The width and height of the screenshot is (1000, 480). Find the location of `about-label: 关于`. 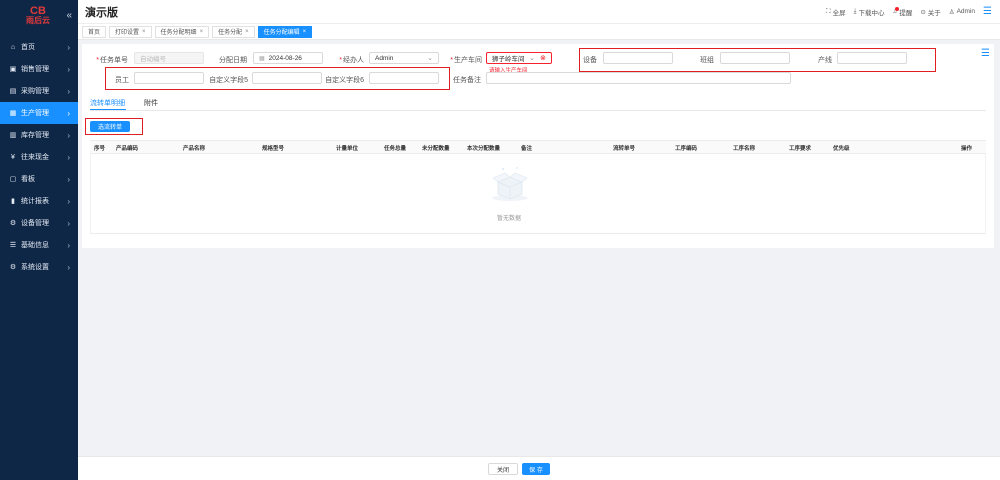

about-label: 关于 is located at coordinates (934, 13).